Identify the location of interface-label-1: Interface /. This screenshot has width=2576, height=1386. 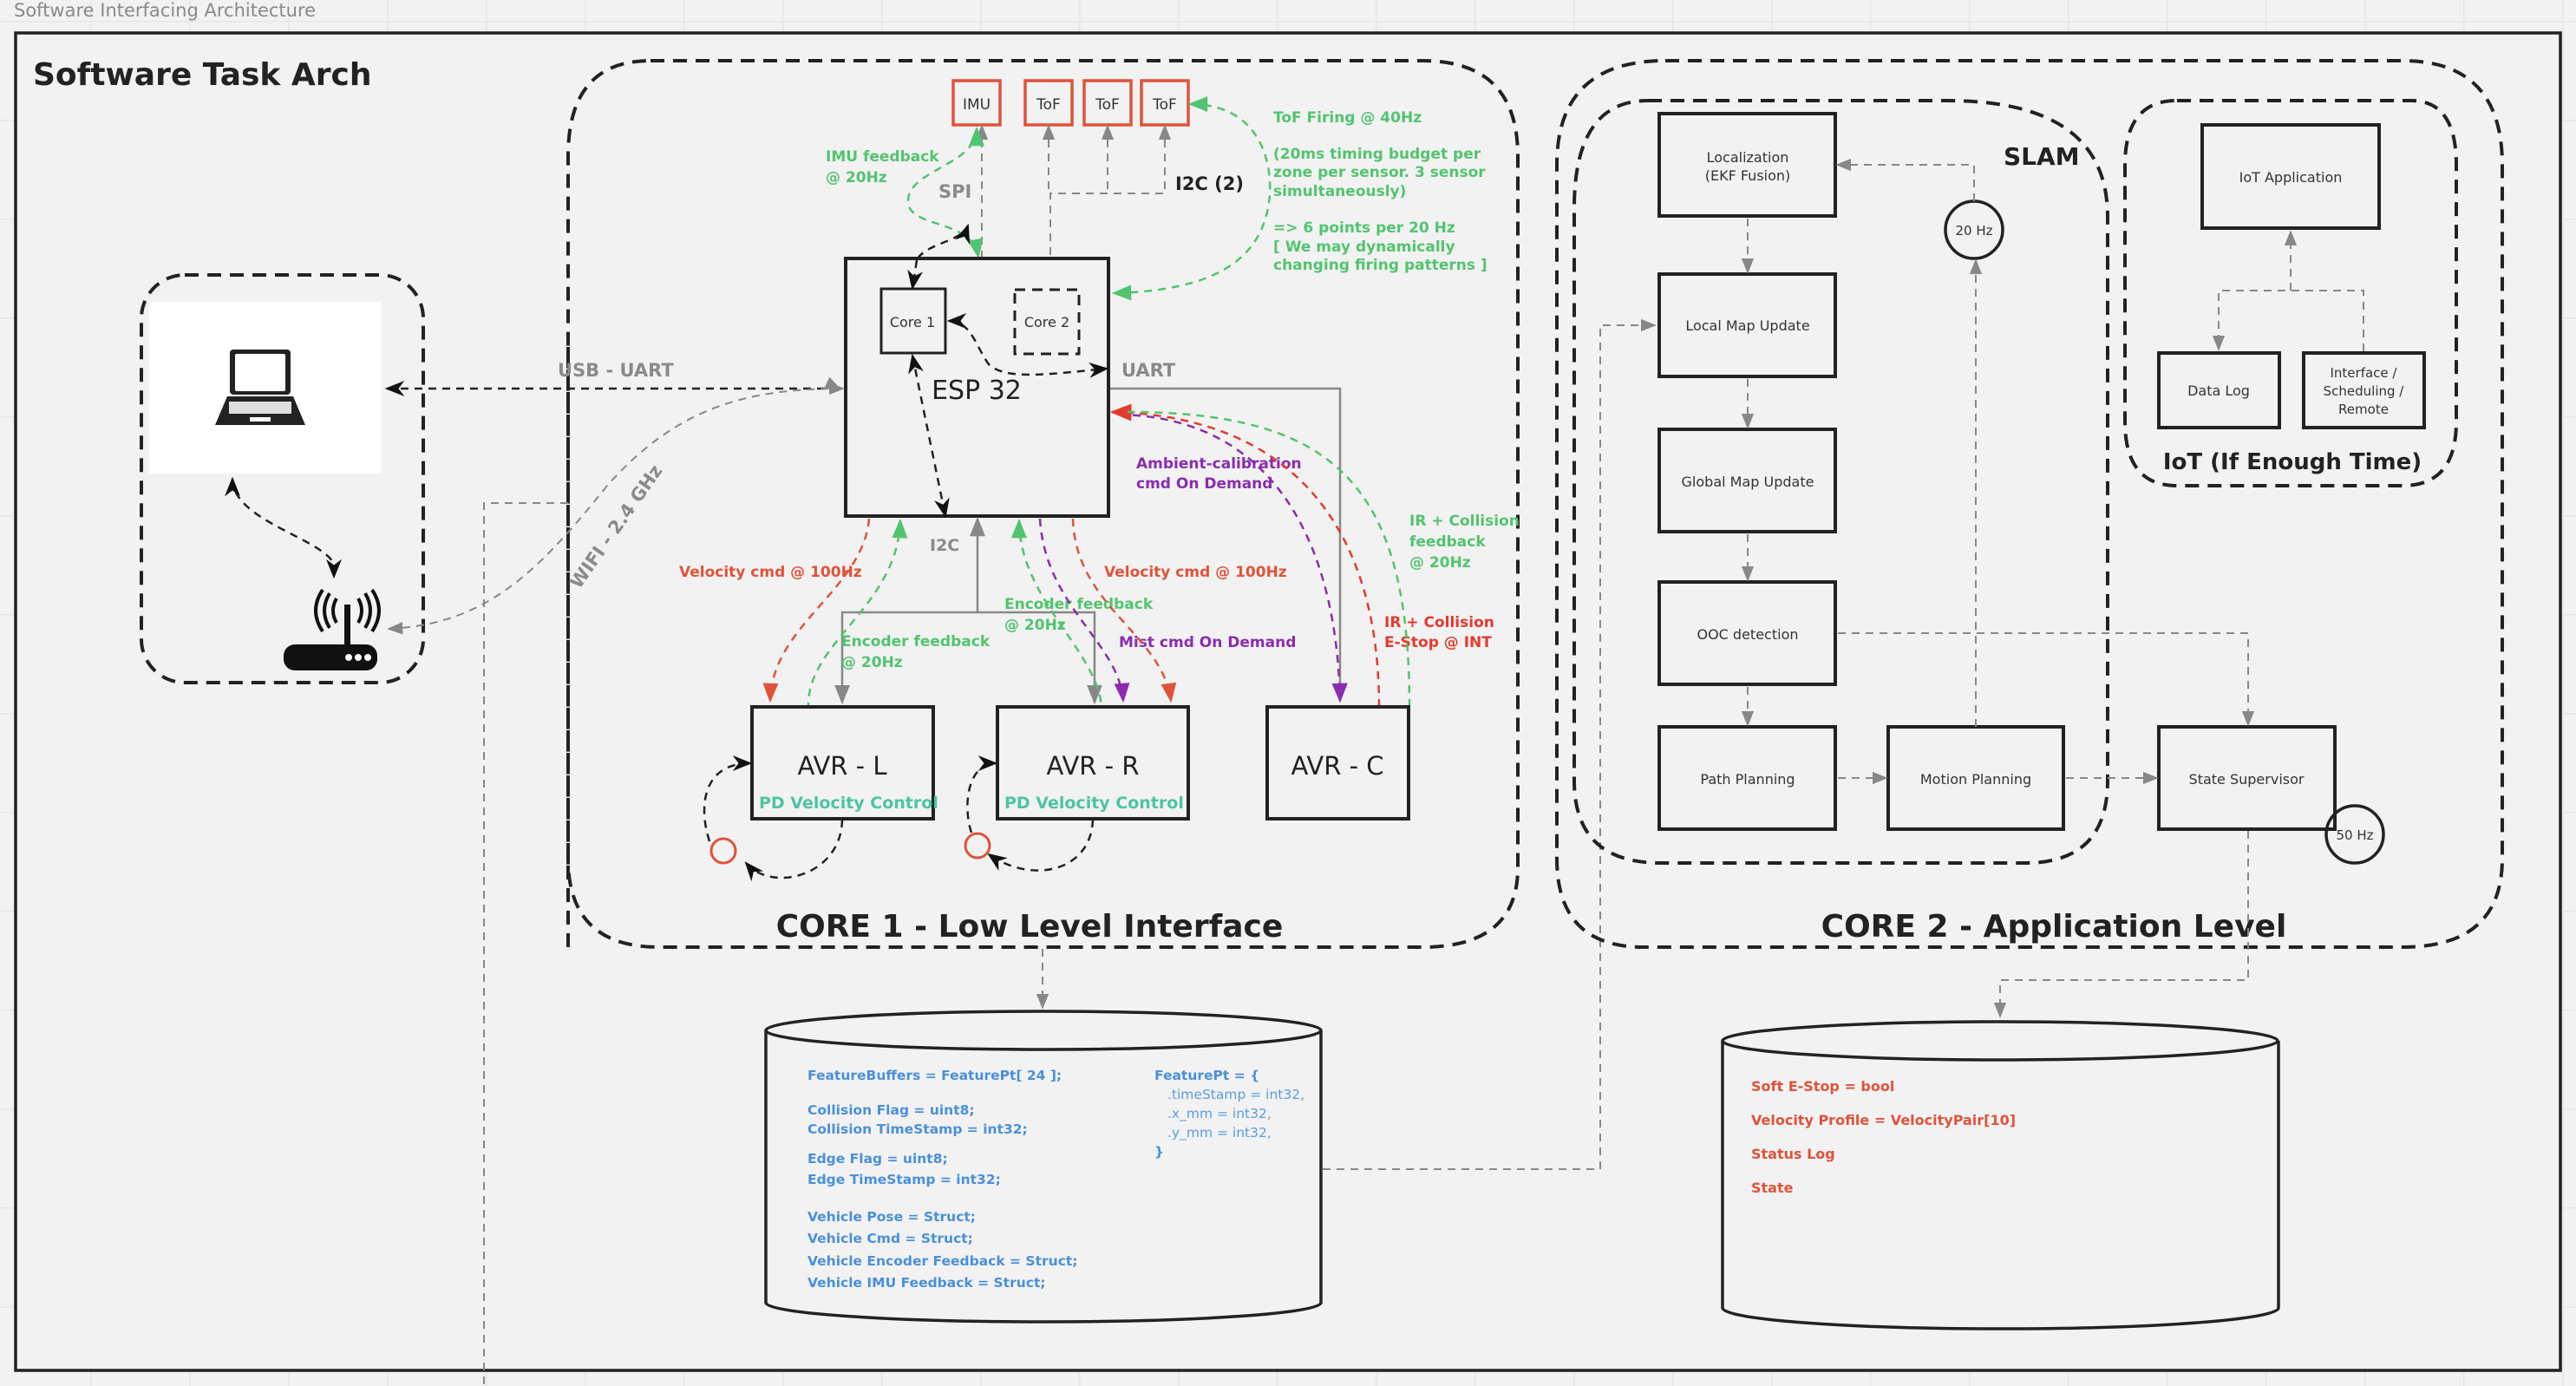
(2364, 373).